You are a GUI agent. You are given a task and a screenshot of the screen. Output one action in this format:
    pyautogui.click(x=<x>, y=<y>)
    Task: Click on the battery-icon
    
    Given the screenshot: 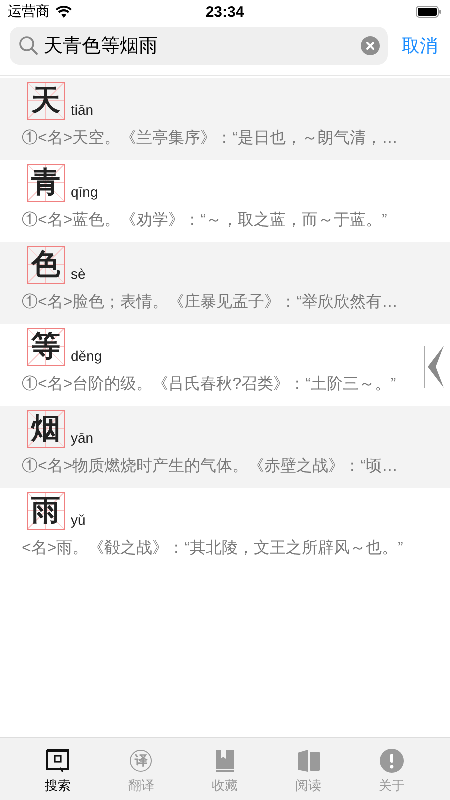 What is the action you would take?
    pyautogui.click(x=429, y=12)
    